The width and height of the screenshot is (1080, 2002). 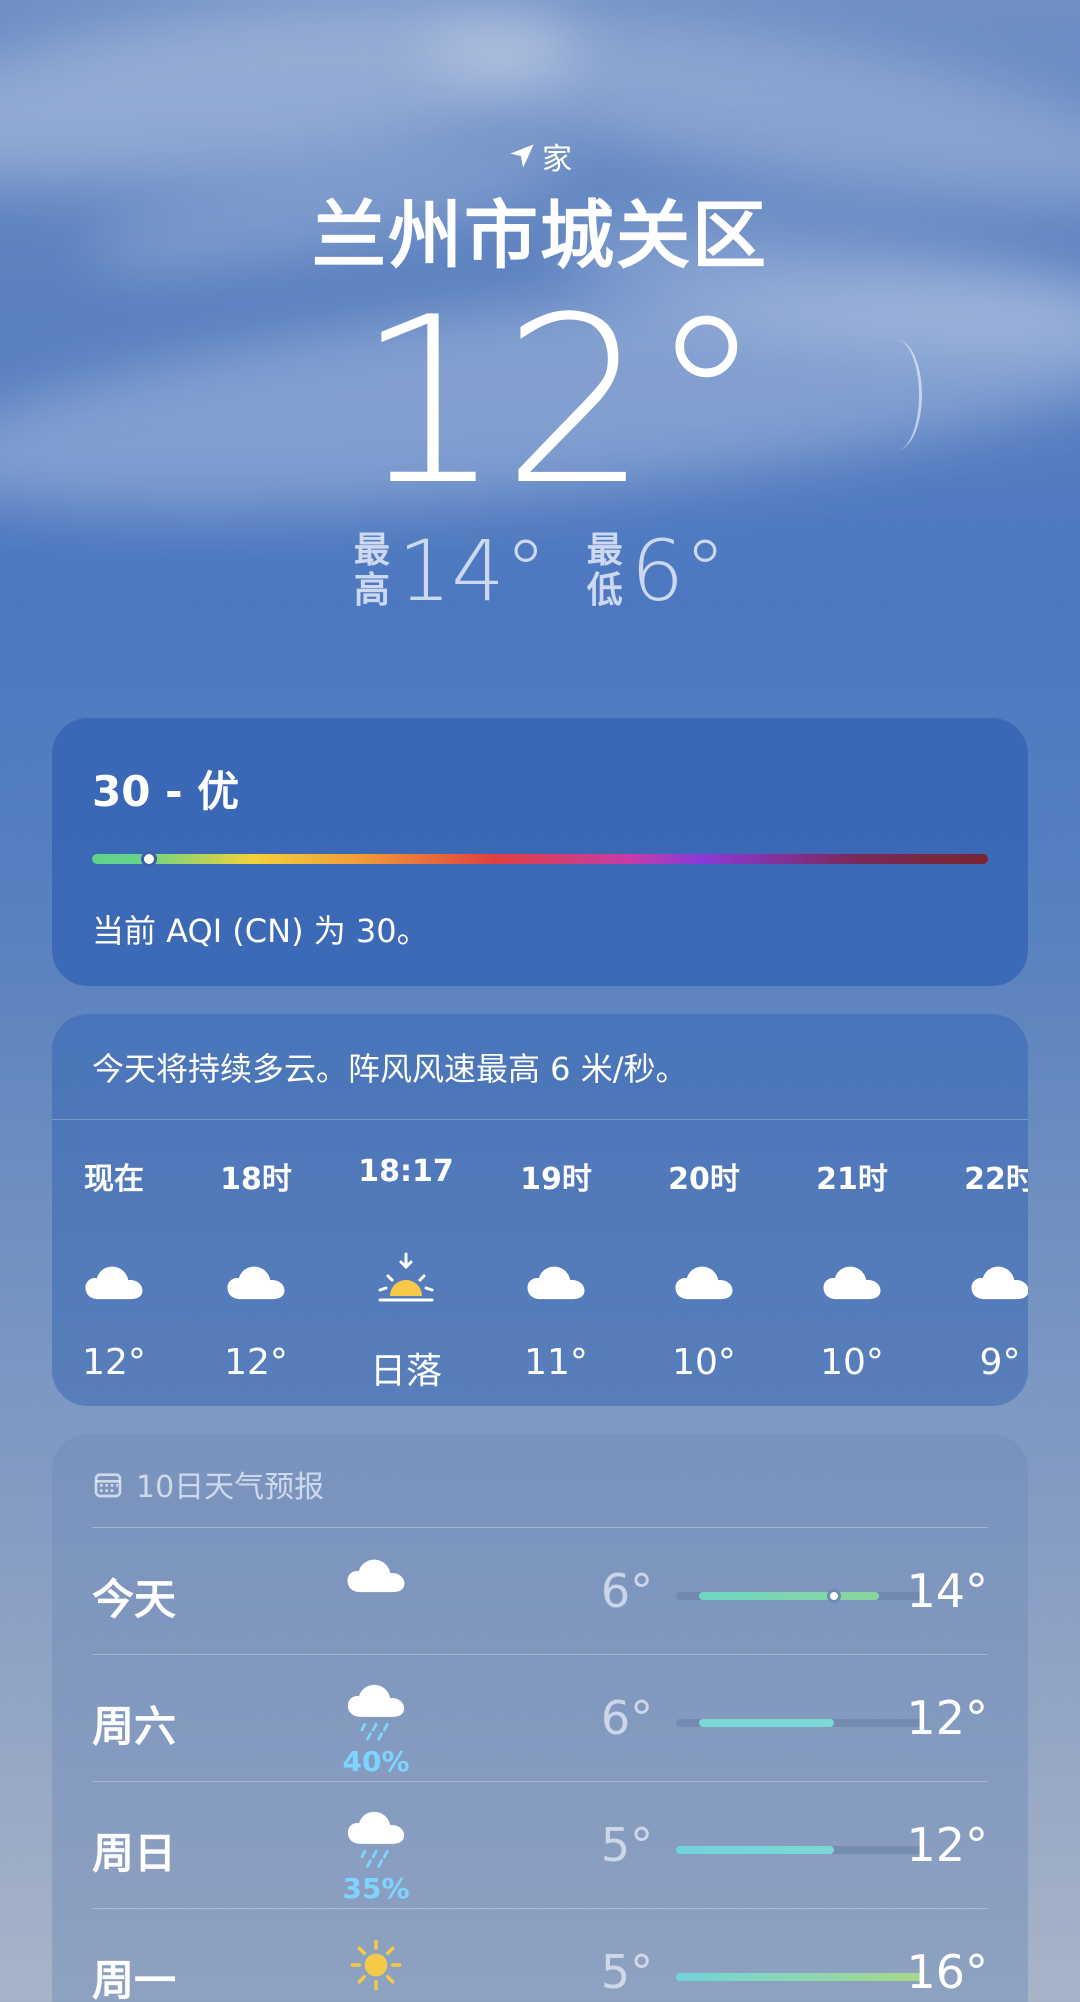 I want to click on hour-item: 22时 9°, so click(x=979, y=1268).